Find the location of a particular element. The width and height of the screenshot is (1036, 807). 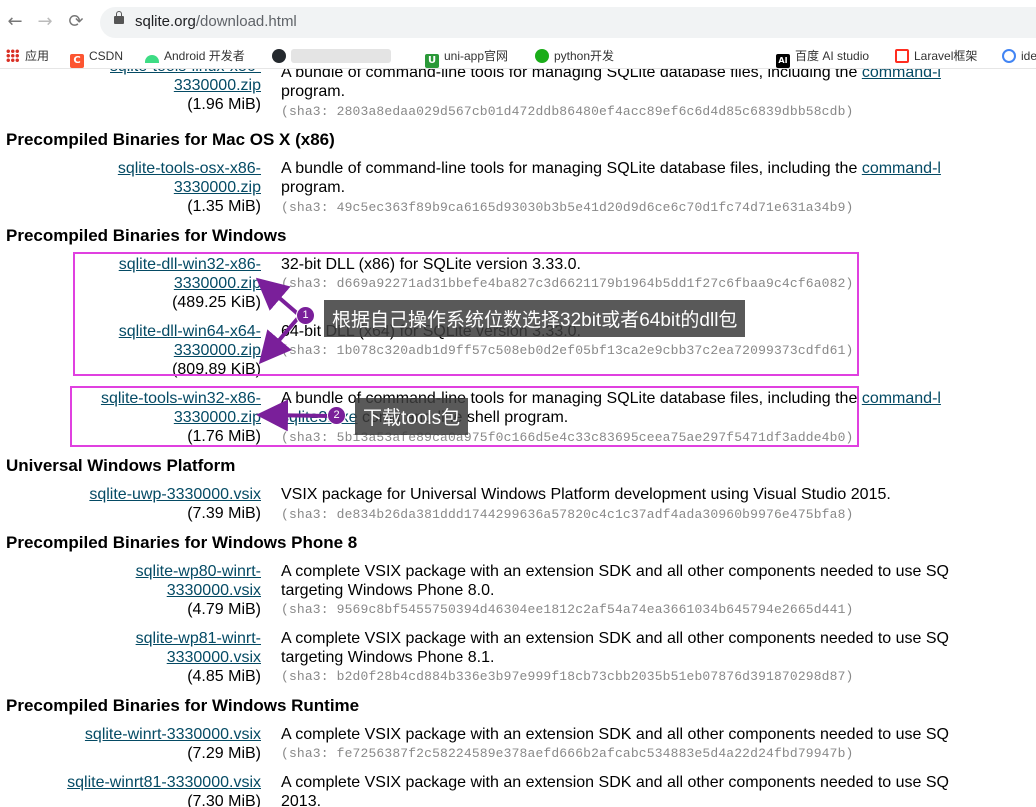

callout-2: 下载tools包 is located at coordinates (412, 416).